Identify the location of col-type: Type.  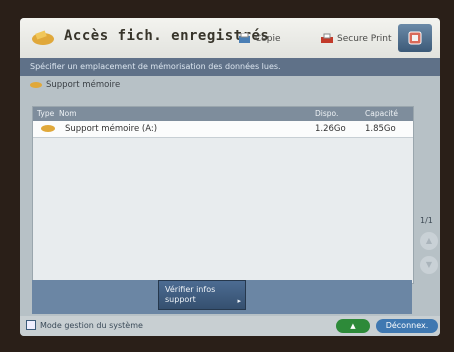
(46, 113).